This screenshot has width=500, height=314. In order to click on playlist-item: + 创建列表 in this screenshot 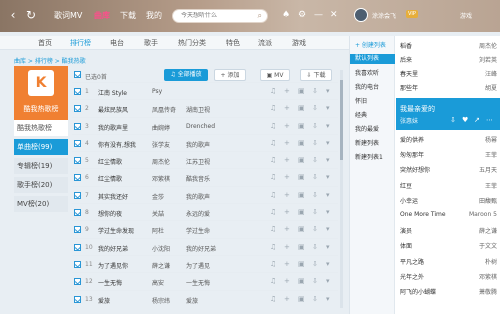, I will do `click(370, 44)`.